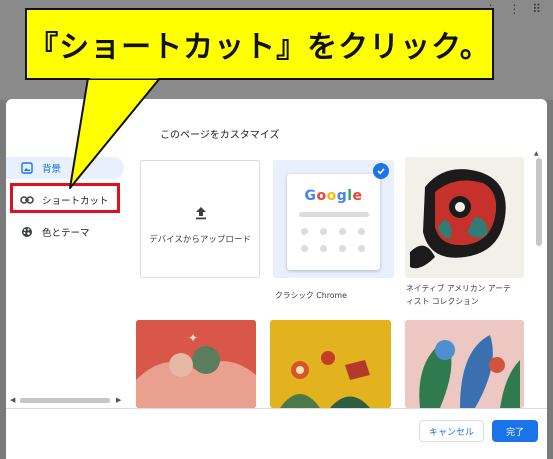 The image size is (553, 459). I want to click on instruction-callout: 『ショートカット』をクリック。, so click(259, 44).